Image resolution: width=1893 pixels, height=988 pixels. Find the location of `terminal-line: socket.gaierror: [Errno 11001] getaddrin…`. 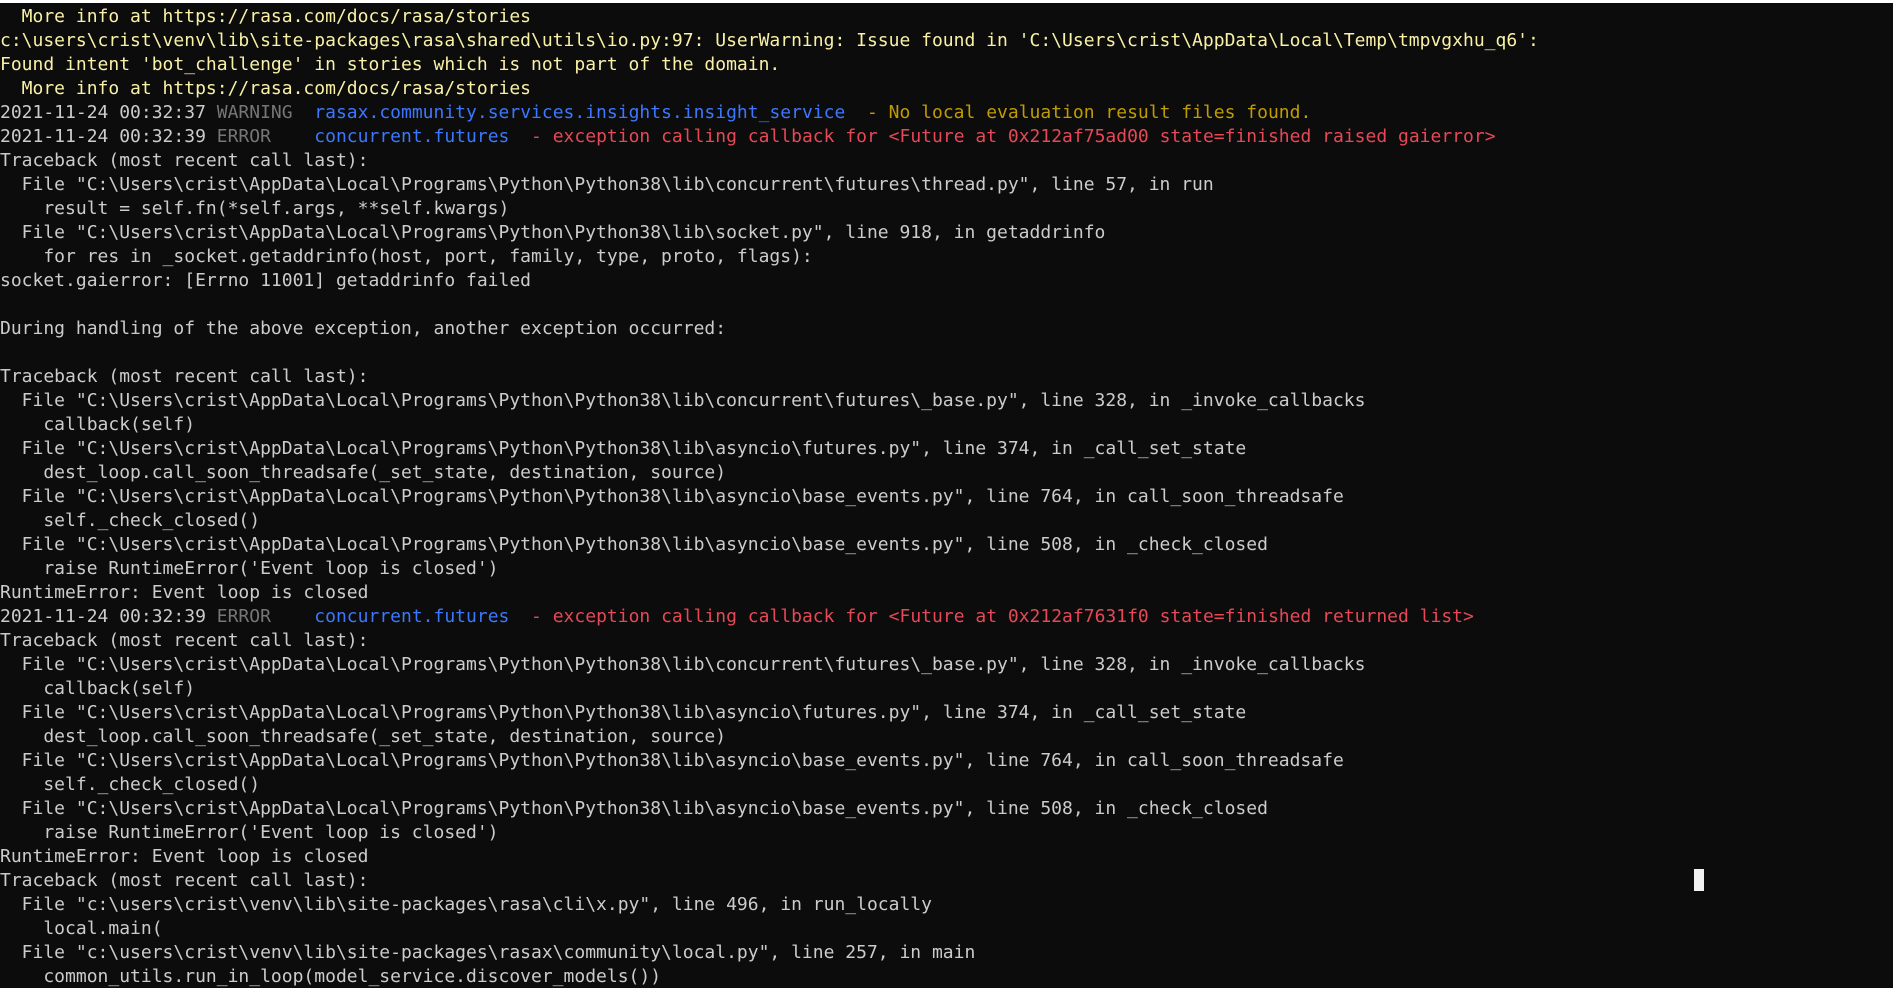

terminal-line: socket.gaierror: [Errno 11001] getaddrin… is located at coordinates (946, 281).